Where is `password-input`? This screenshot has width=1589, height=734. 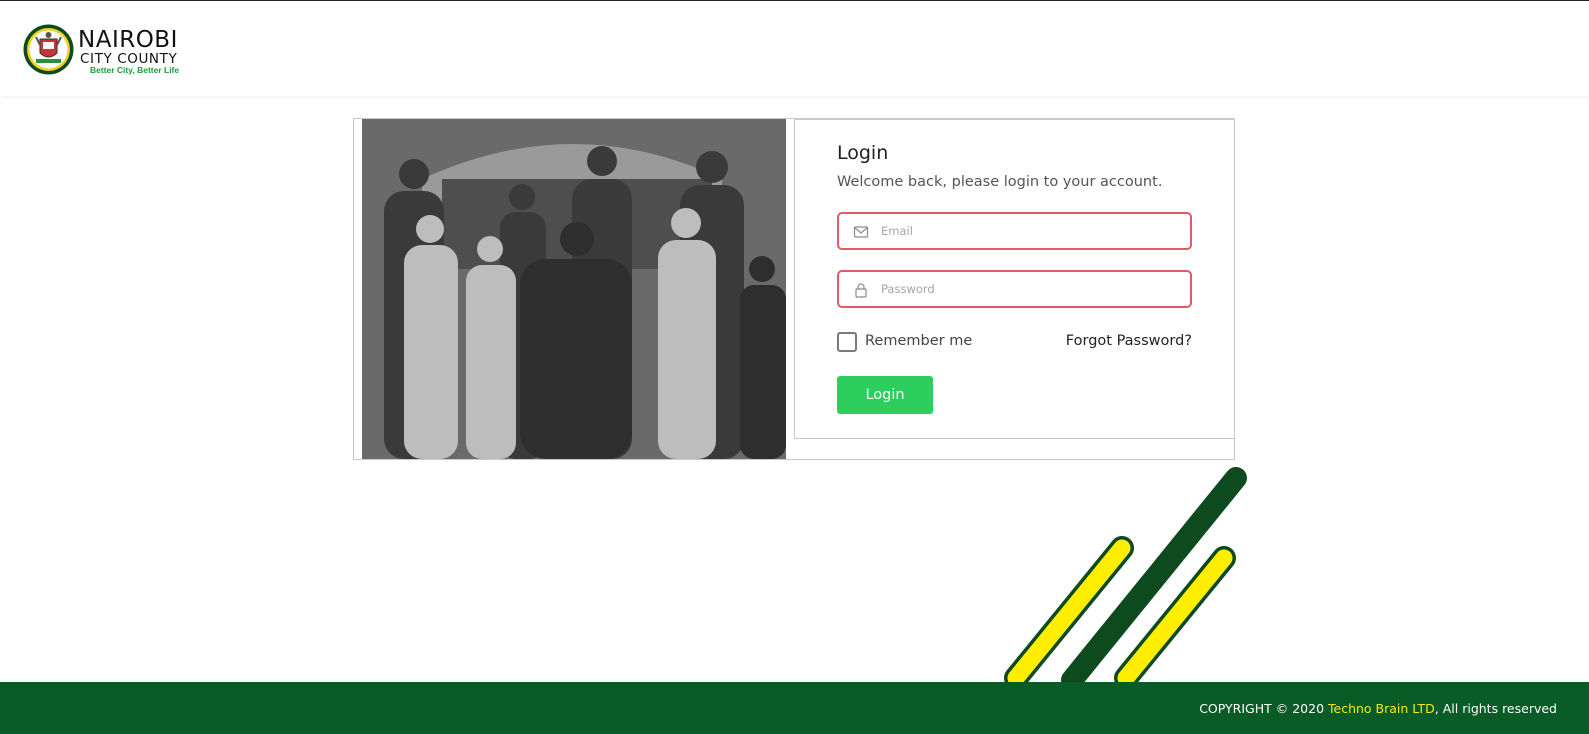 password-input is located at coordinates (1031, 289).